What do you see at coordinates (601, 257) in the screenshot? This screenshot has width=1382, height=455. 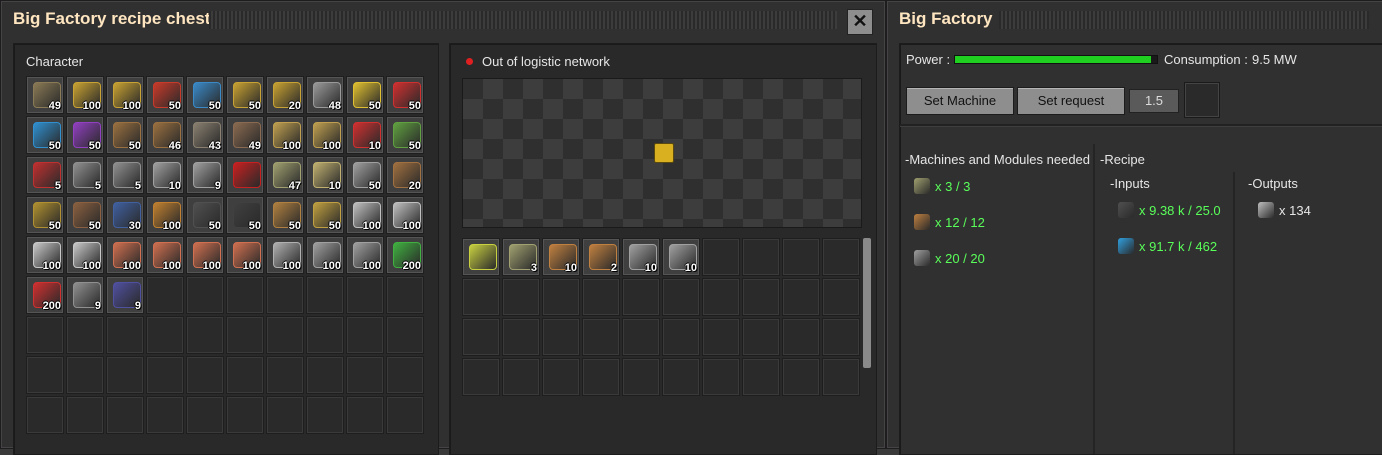 I see `inventory-slot: 2` at bounding box center [601, 257].